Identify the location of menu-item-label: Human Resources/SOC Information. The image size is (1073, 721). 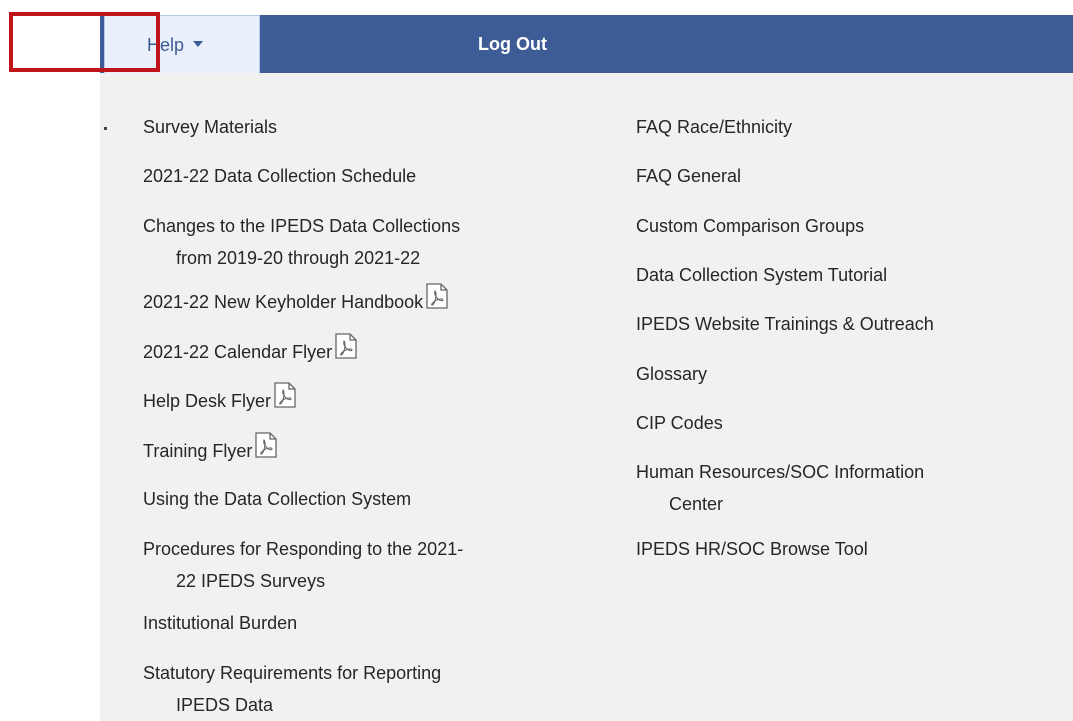
(780, 472).